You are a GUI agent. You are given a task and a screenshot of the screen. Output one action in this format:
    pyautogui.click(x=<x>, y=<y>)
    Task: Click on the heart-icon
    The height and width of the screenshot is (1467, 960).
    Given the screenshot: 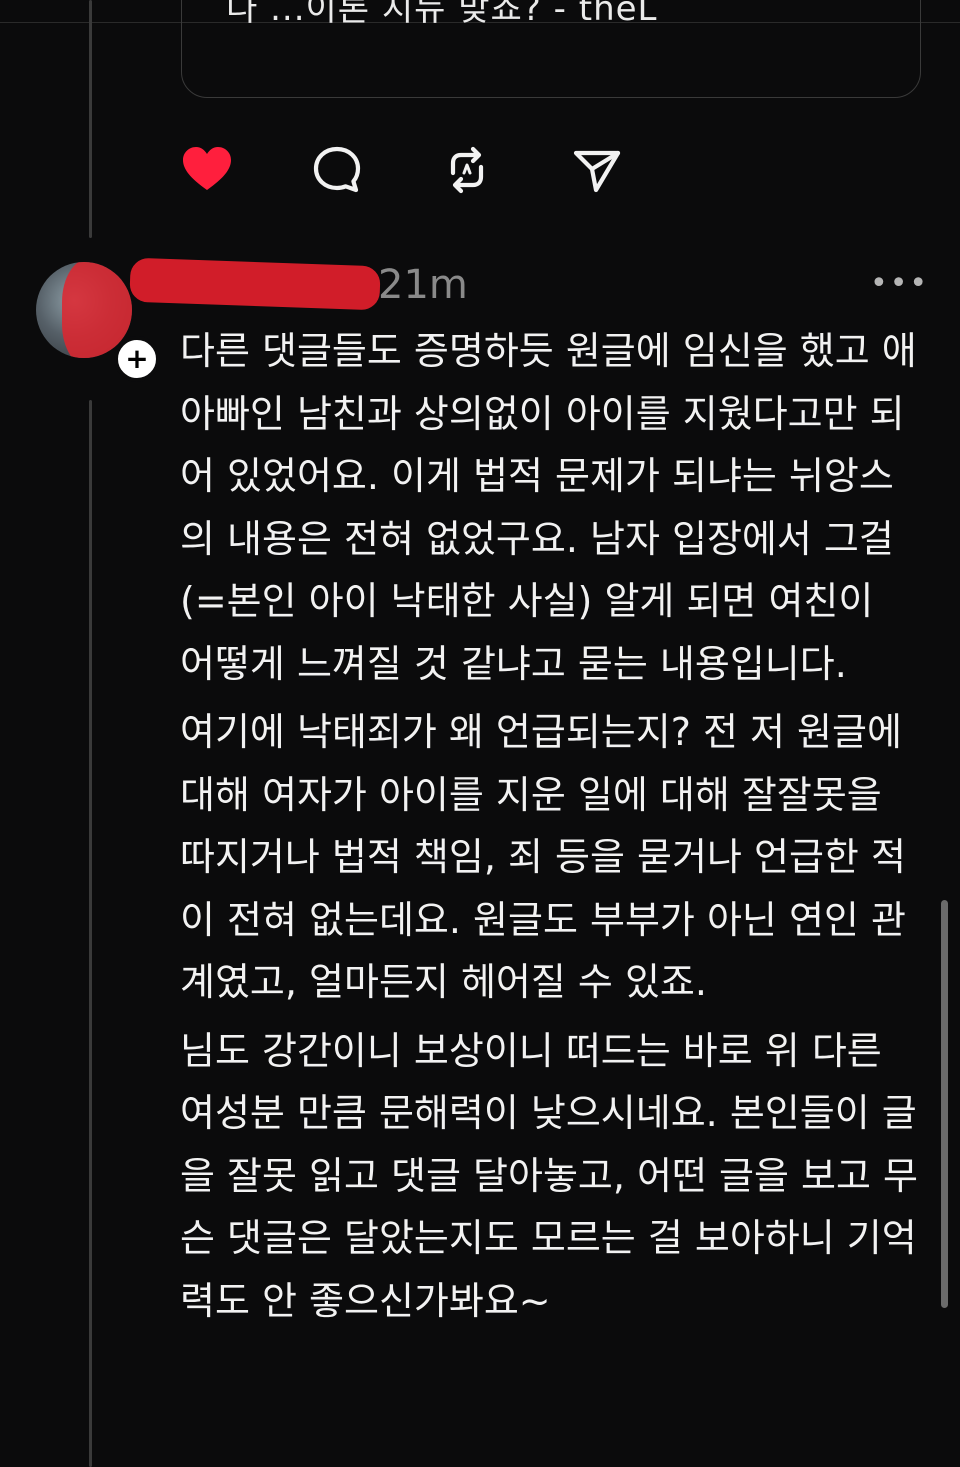 What is the action you would take?
    pyautogui.click(x=207, y=170)
    